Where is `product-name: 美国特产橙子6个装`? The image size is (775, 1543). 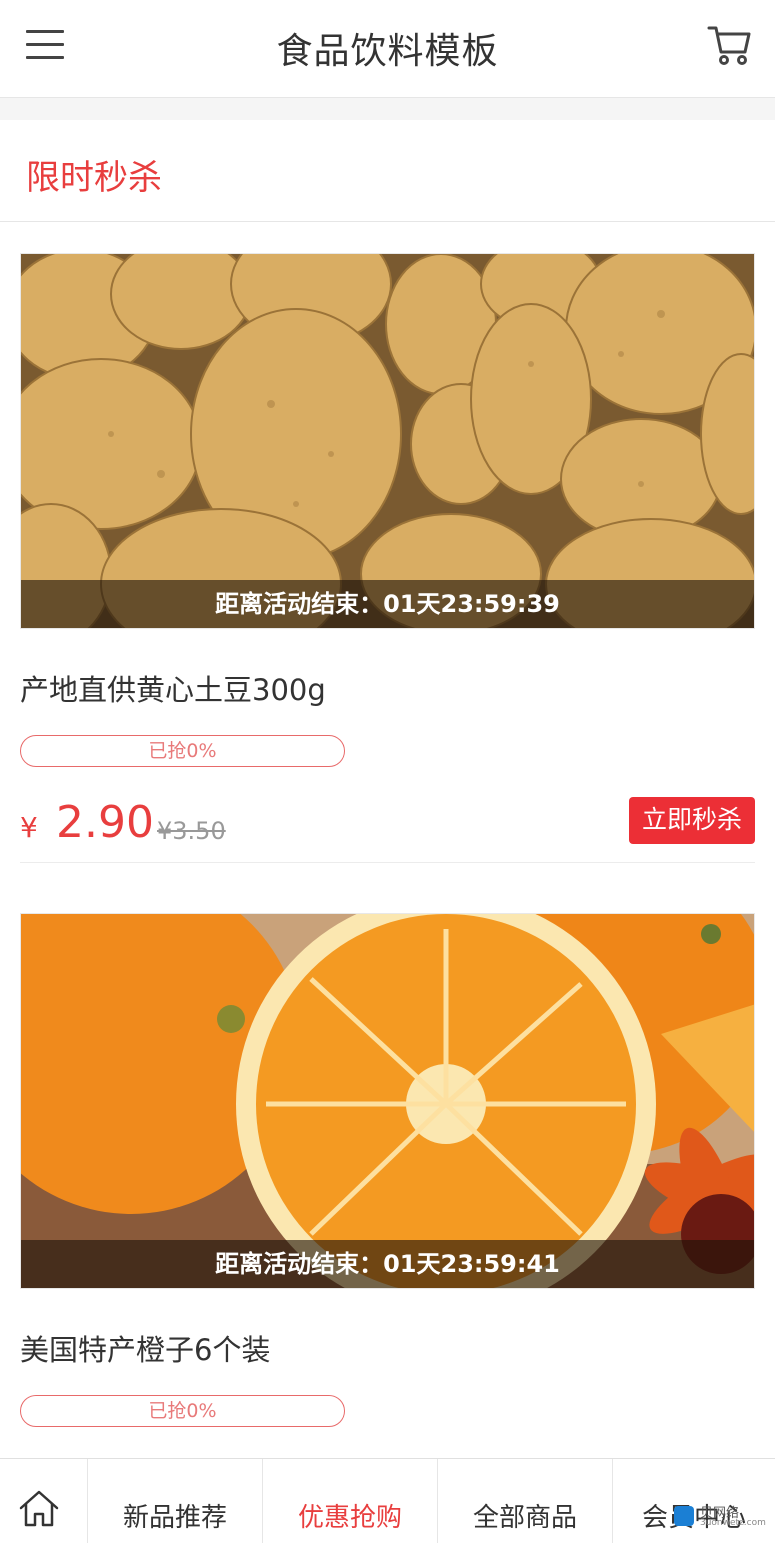
product-name: 美国特产橙子6个装 is located at coordinates (387, 1347).